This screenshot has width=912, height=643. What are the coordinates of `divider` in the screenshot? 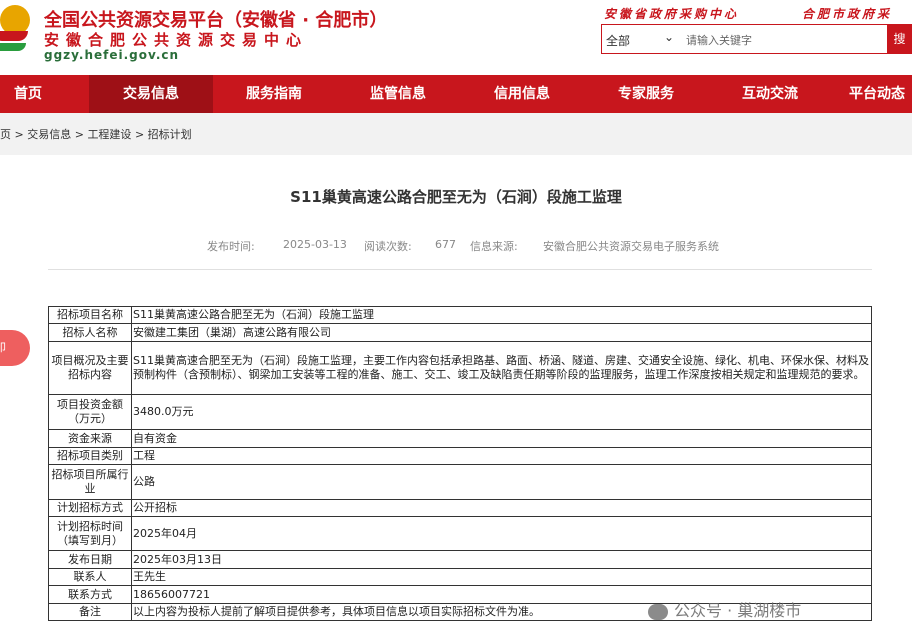 It's located at (460, 269).